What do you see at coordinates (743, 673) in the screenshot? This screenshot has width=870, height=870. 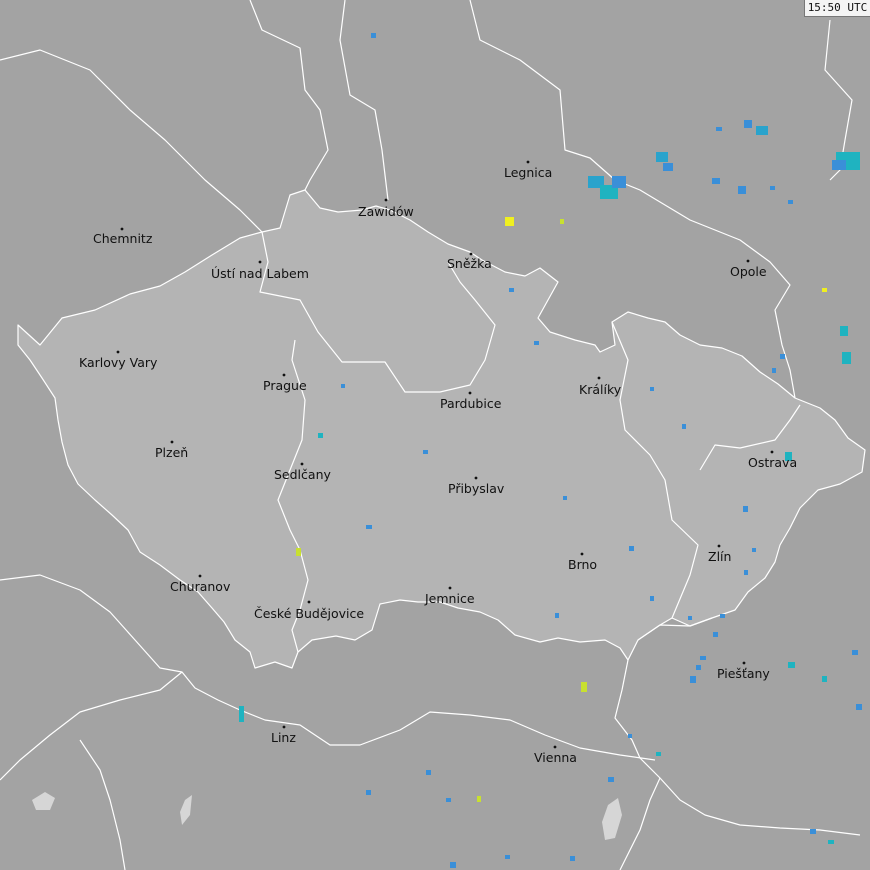 I see `city-label-piestany: Piešťany` at bounding box center [743, 673].